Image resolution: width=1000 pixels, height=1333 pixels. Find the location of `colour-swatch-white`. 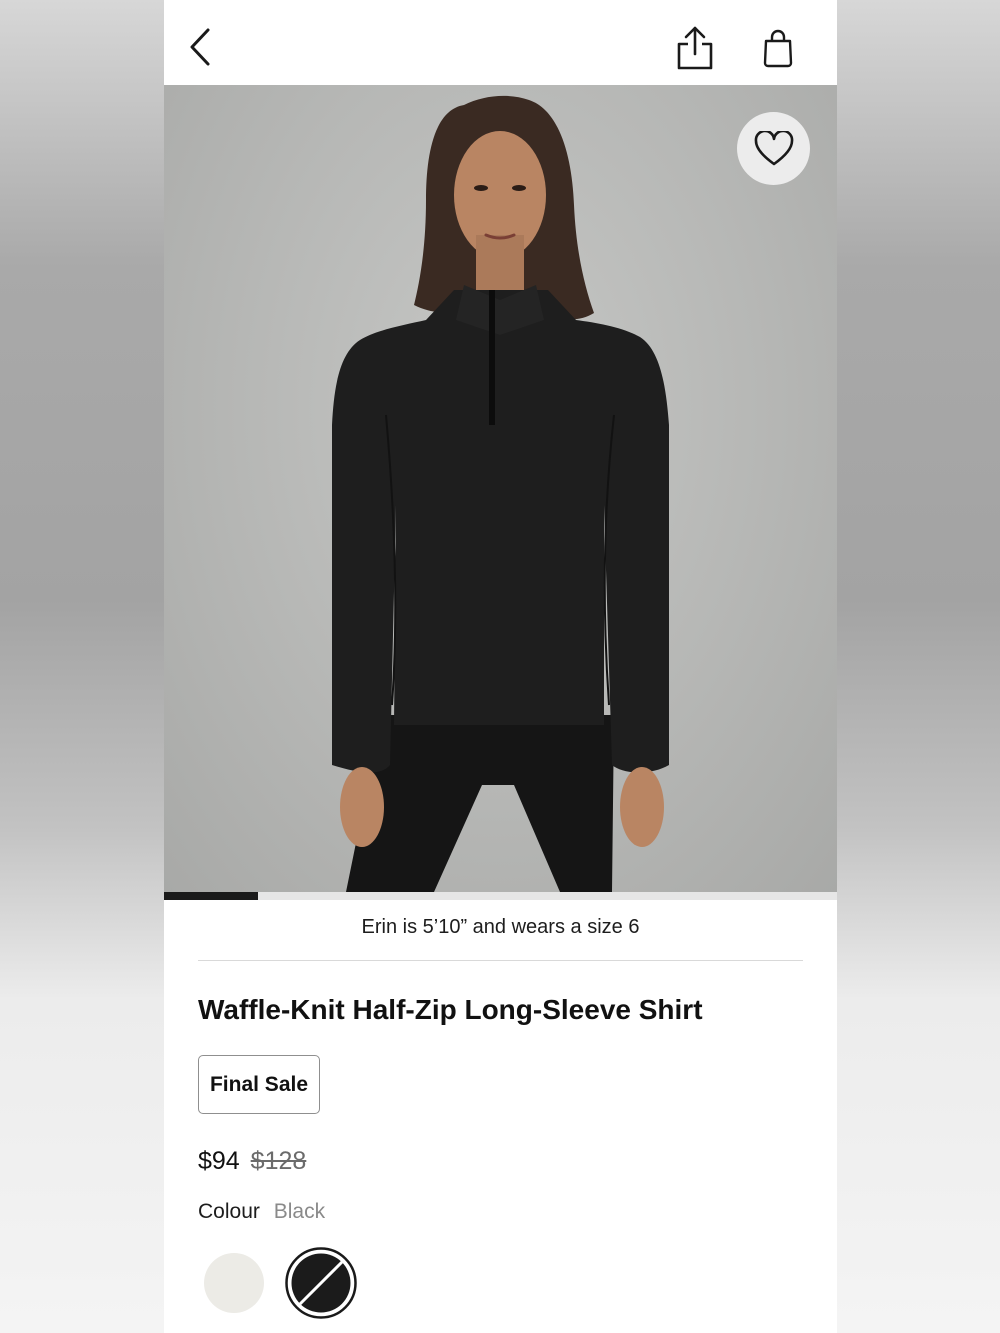

colour-swatch-white is located at coordinates (234, 1283).